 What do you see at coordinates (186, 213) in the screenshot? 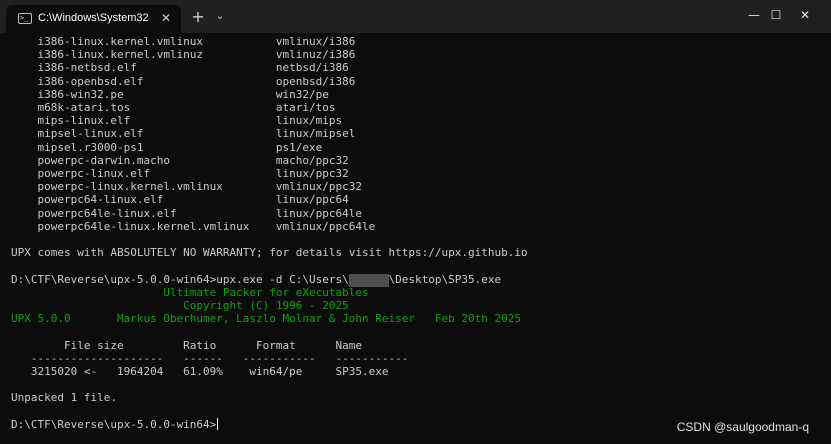
I see `terminal-line: powerpc64le-linux.elf linux/ppc64le` at bounding box center [186, 213].